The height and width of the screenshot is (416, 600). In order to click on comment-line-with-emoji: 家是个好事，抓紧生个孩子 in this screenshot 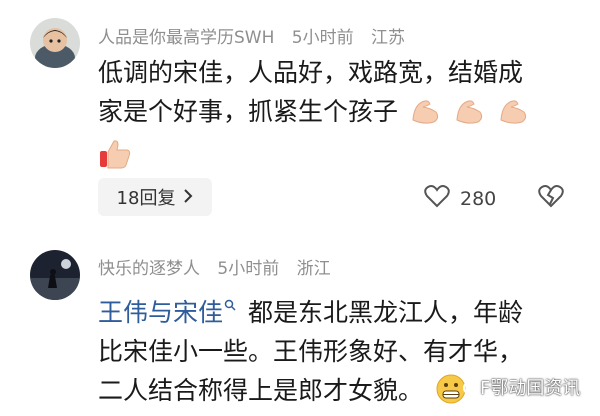, I will do `click(314, 114)`.